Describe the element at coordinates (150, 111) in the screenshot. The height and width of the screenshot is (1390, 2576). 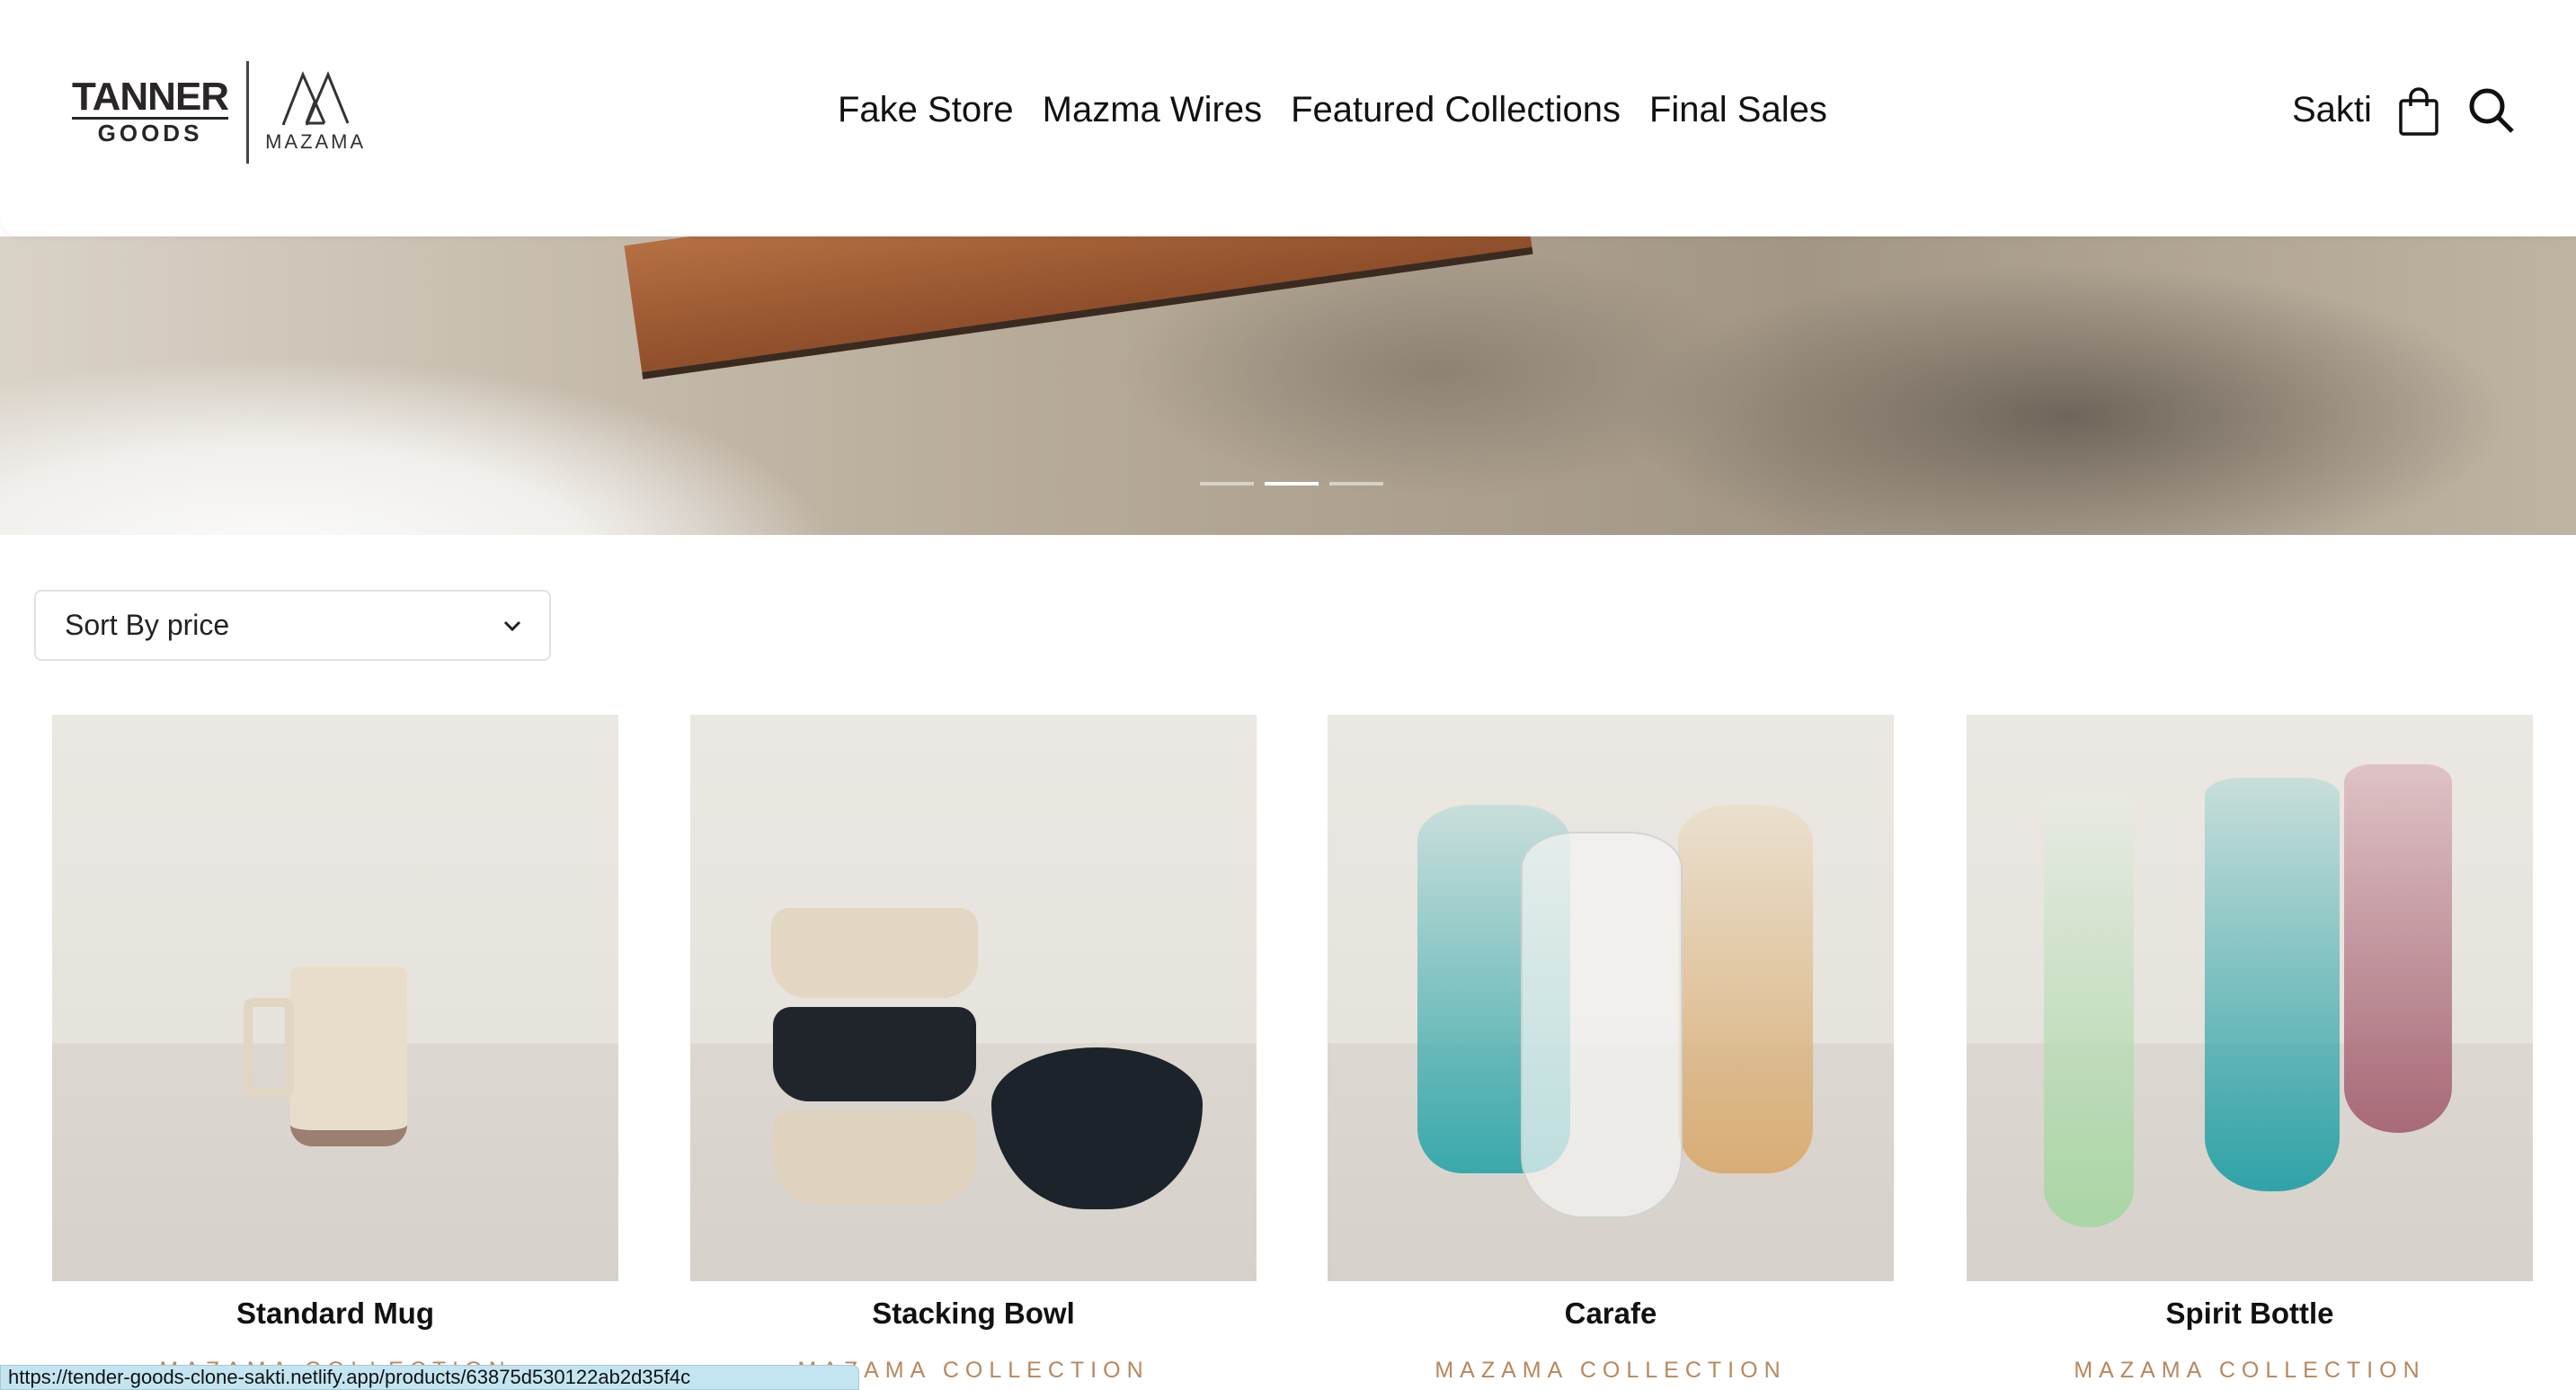
I see `tanner-goods-logo: TANNER GOODS` at that location.